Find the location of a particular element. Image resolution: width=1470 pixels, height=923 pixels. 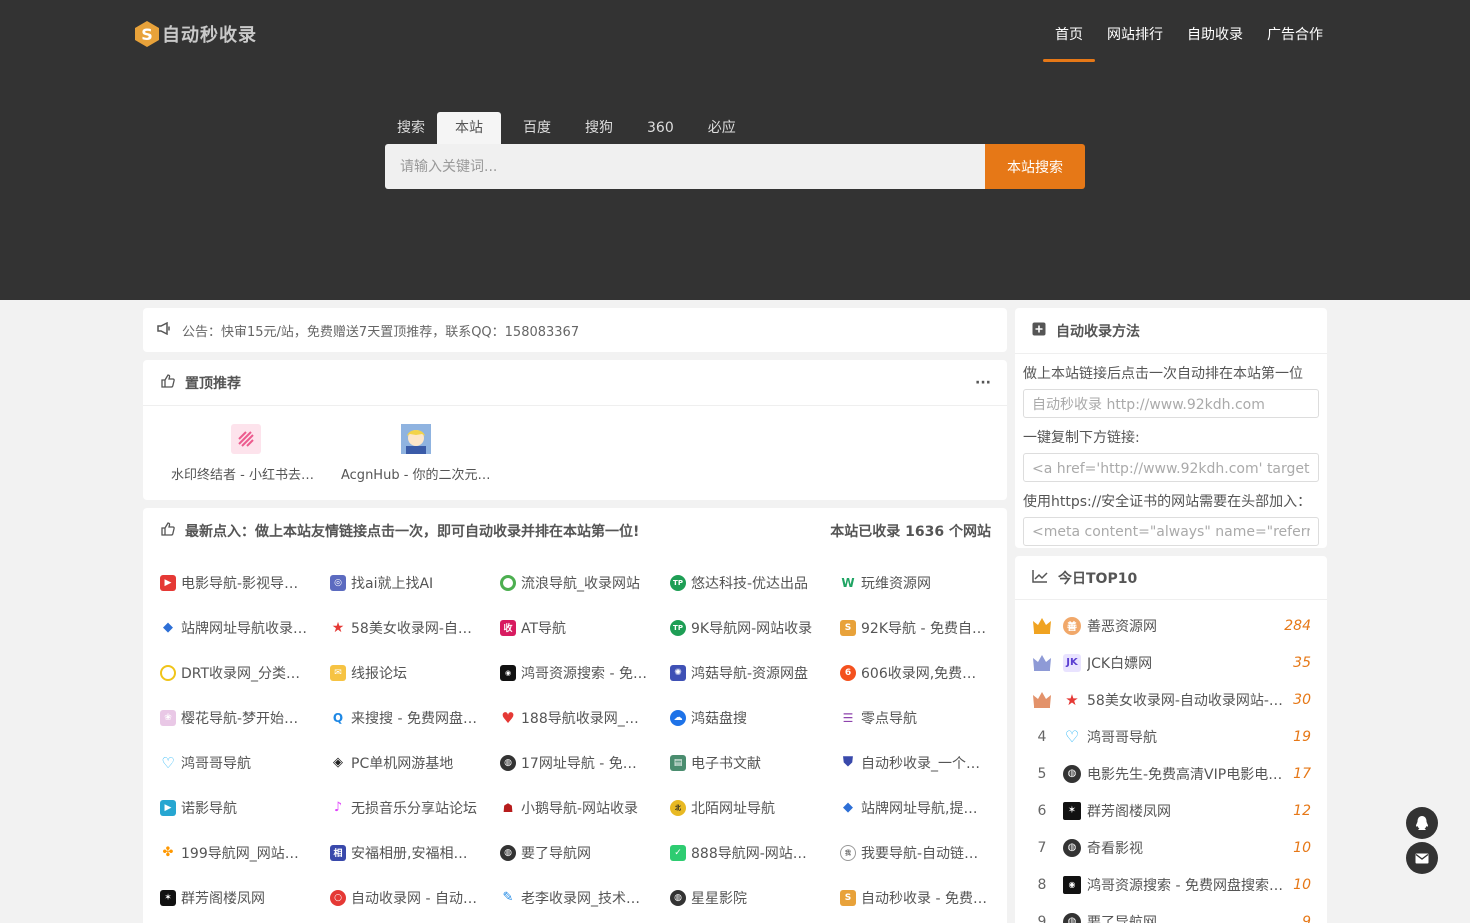

meta-referrer-field is located at coordinates (1171, 531).